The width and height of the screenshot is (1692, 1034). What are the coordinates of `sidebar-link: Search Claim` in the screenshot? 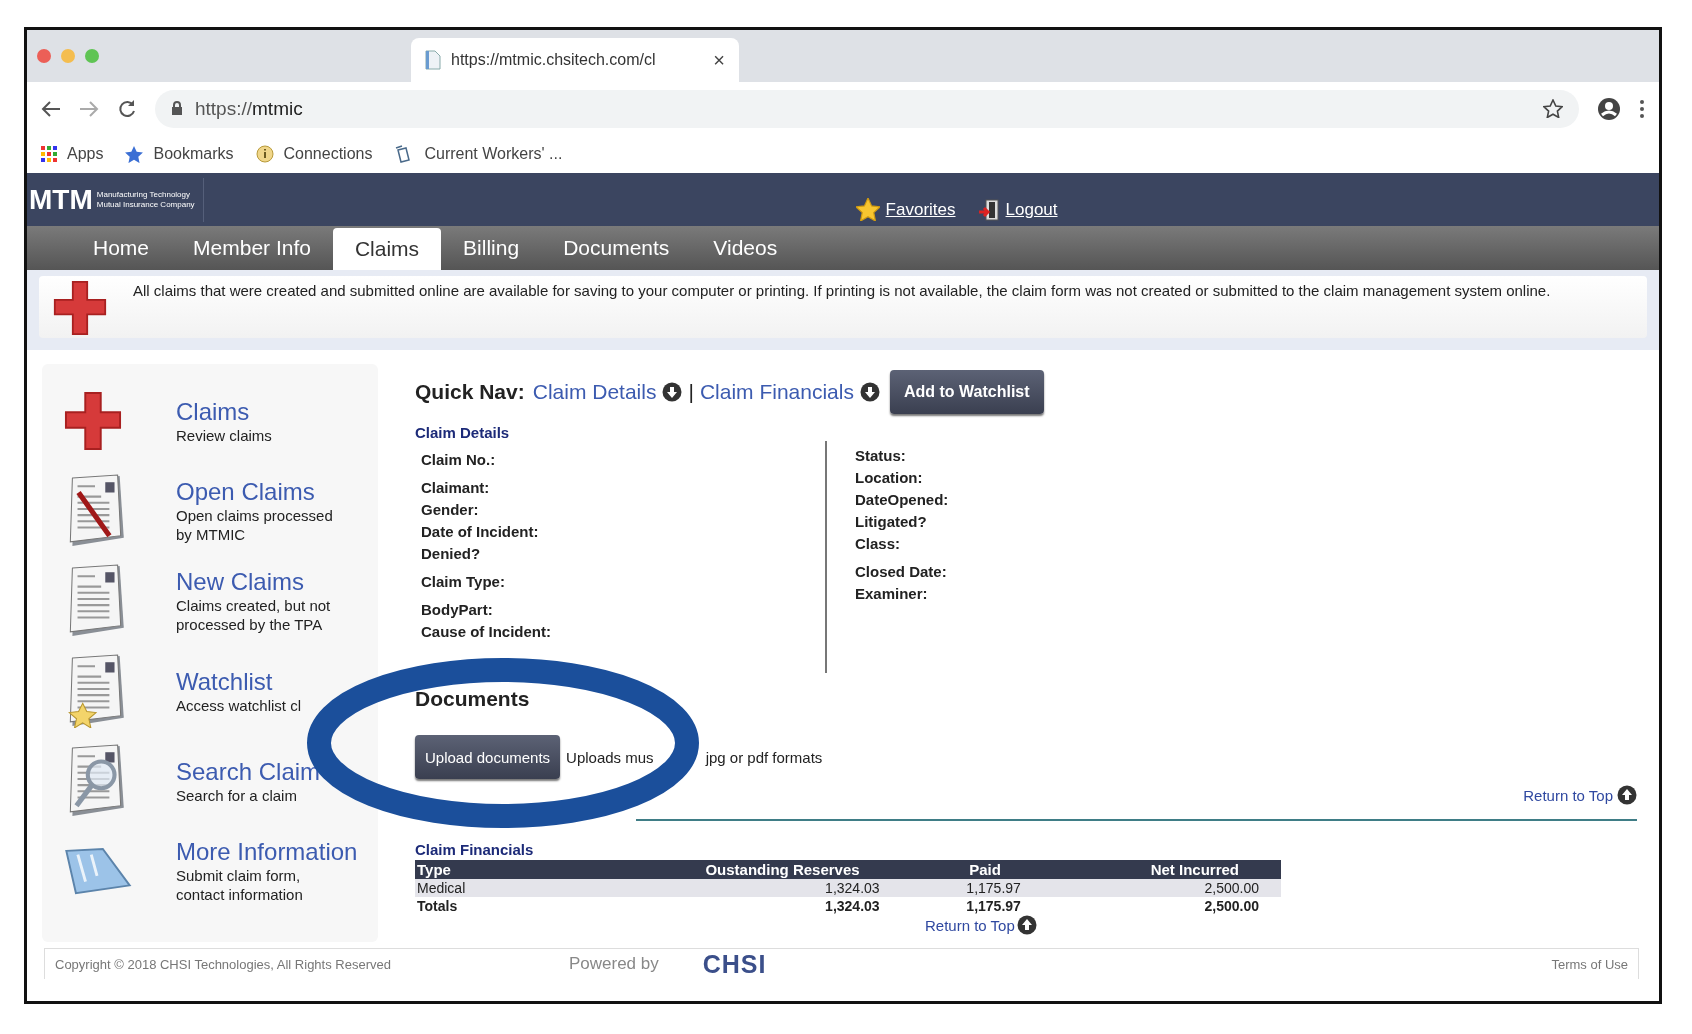 It's located at (262, 771).